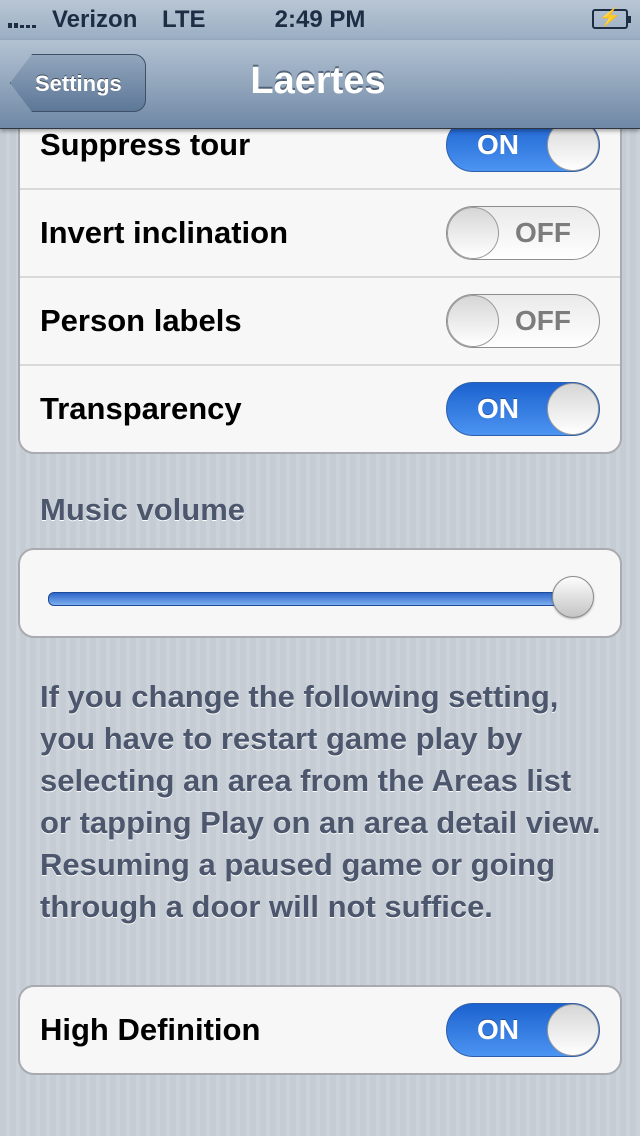 This screenshot has width=640, height=1136. What do you see at coordinates (150, 1029) in the screenshot?
I see `setting-label: High Definition` at bounding box center [150, 1029].